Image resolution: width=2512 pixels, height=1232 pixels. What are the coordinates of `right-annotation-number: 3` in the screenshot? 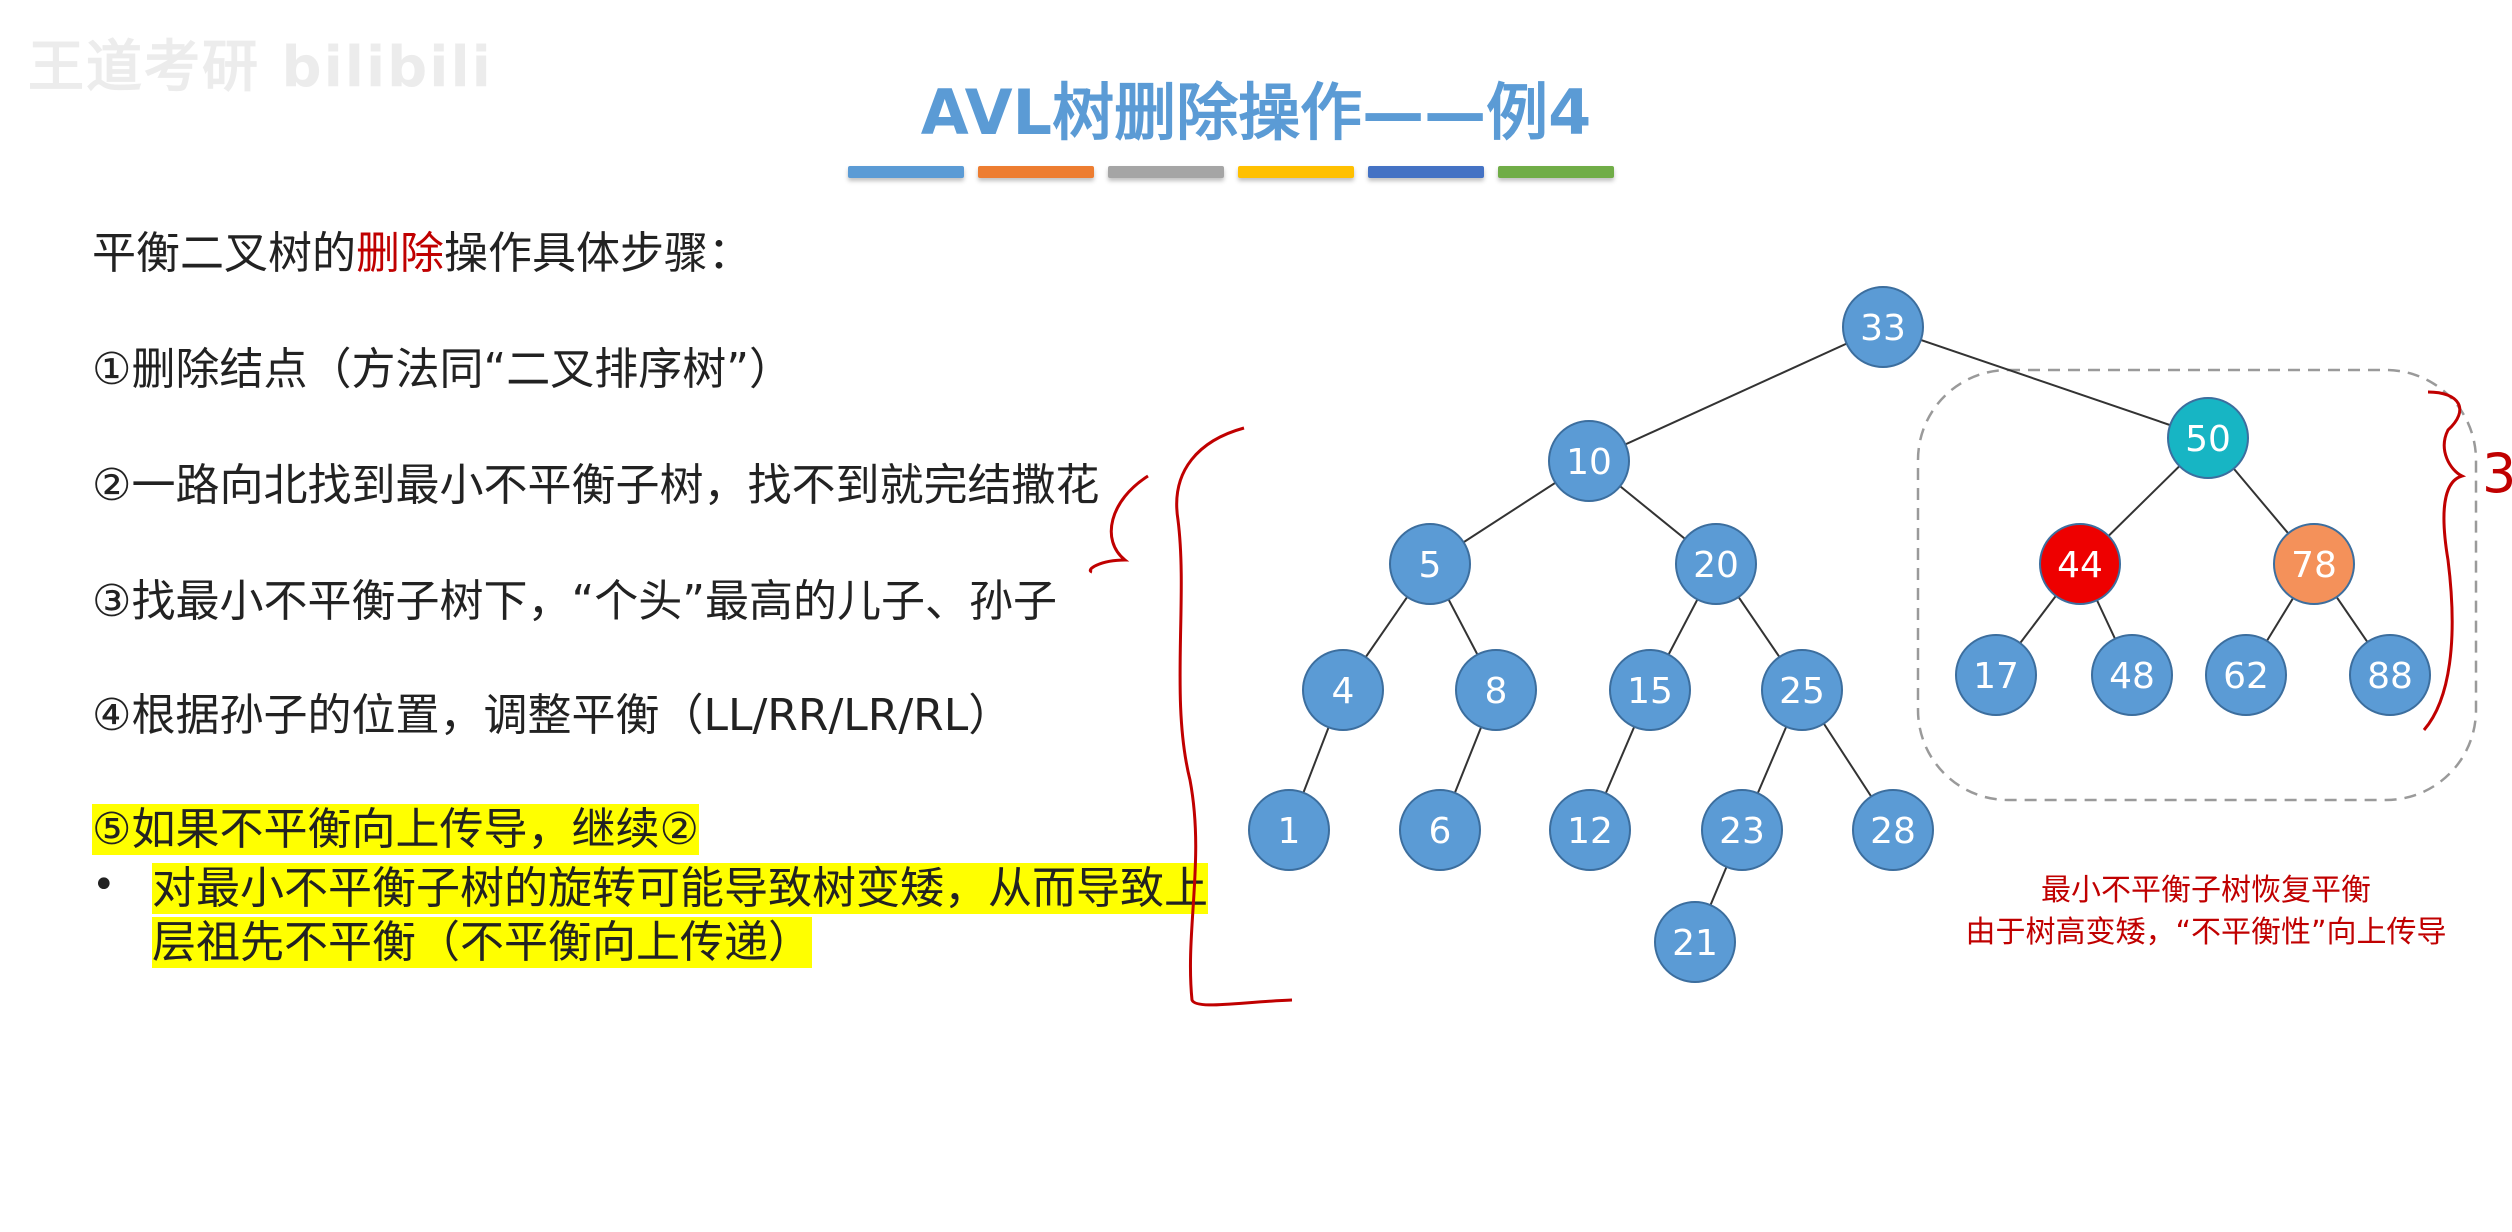 It's located at (2497, 473).